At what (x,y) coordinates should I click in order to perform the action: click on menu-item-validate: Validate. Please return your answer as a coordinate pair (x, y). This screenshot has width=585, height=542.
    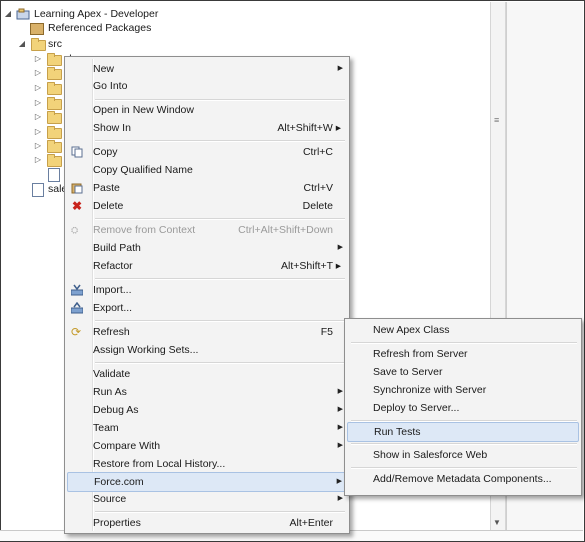
    Looking at the image, I should click on (207, 374).